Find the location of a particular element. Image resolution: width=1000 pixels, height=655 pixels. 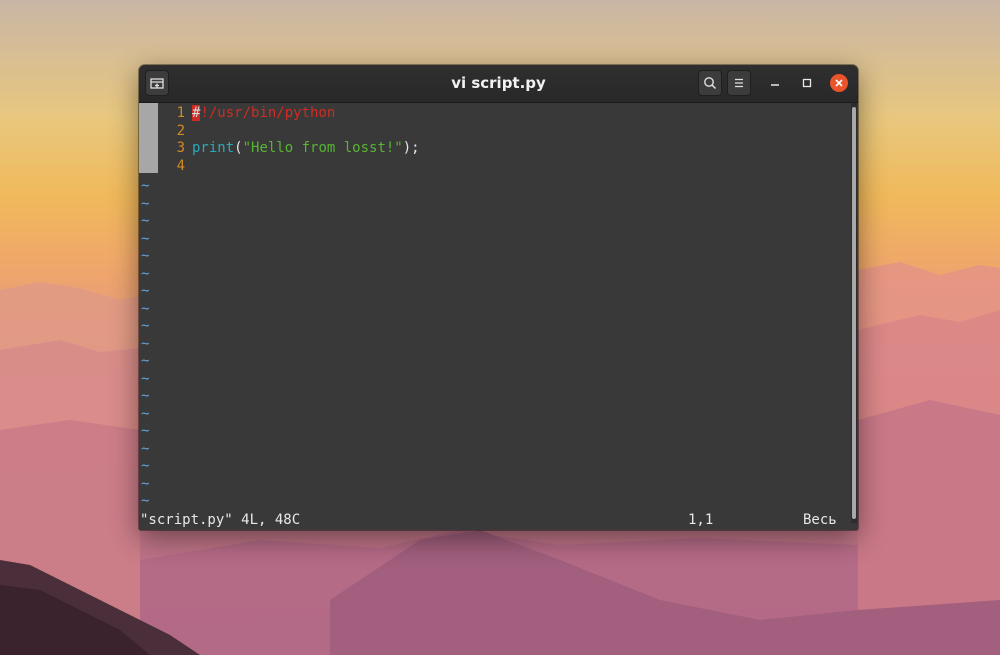

status-cursor-position: 1,1 is located at coordinates (701, 520).